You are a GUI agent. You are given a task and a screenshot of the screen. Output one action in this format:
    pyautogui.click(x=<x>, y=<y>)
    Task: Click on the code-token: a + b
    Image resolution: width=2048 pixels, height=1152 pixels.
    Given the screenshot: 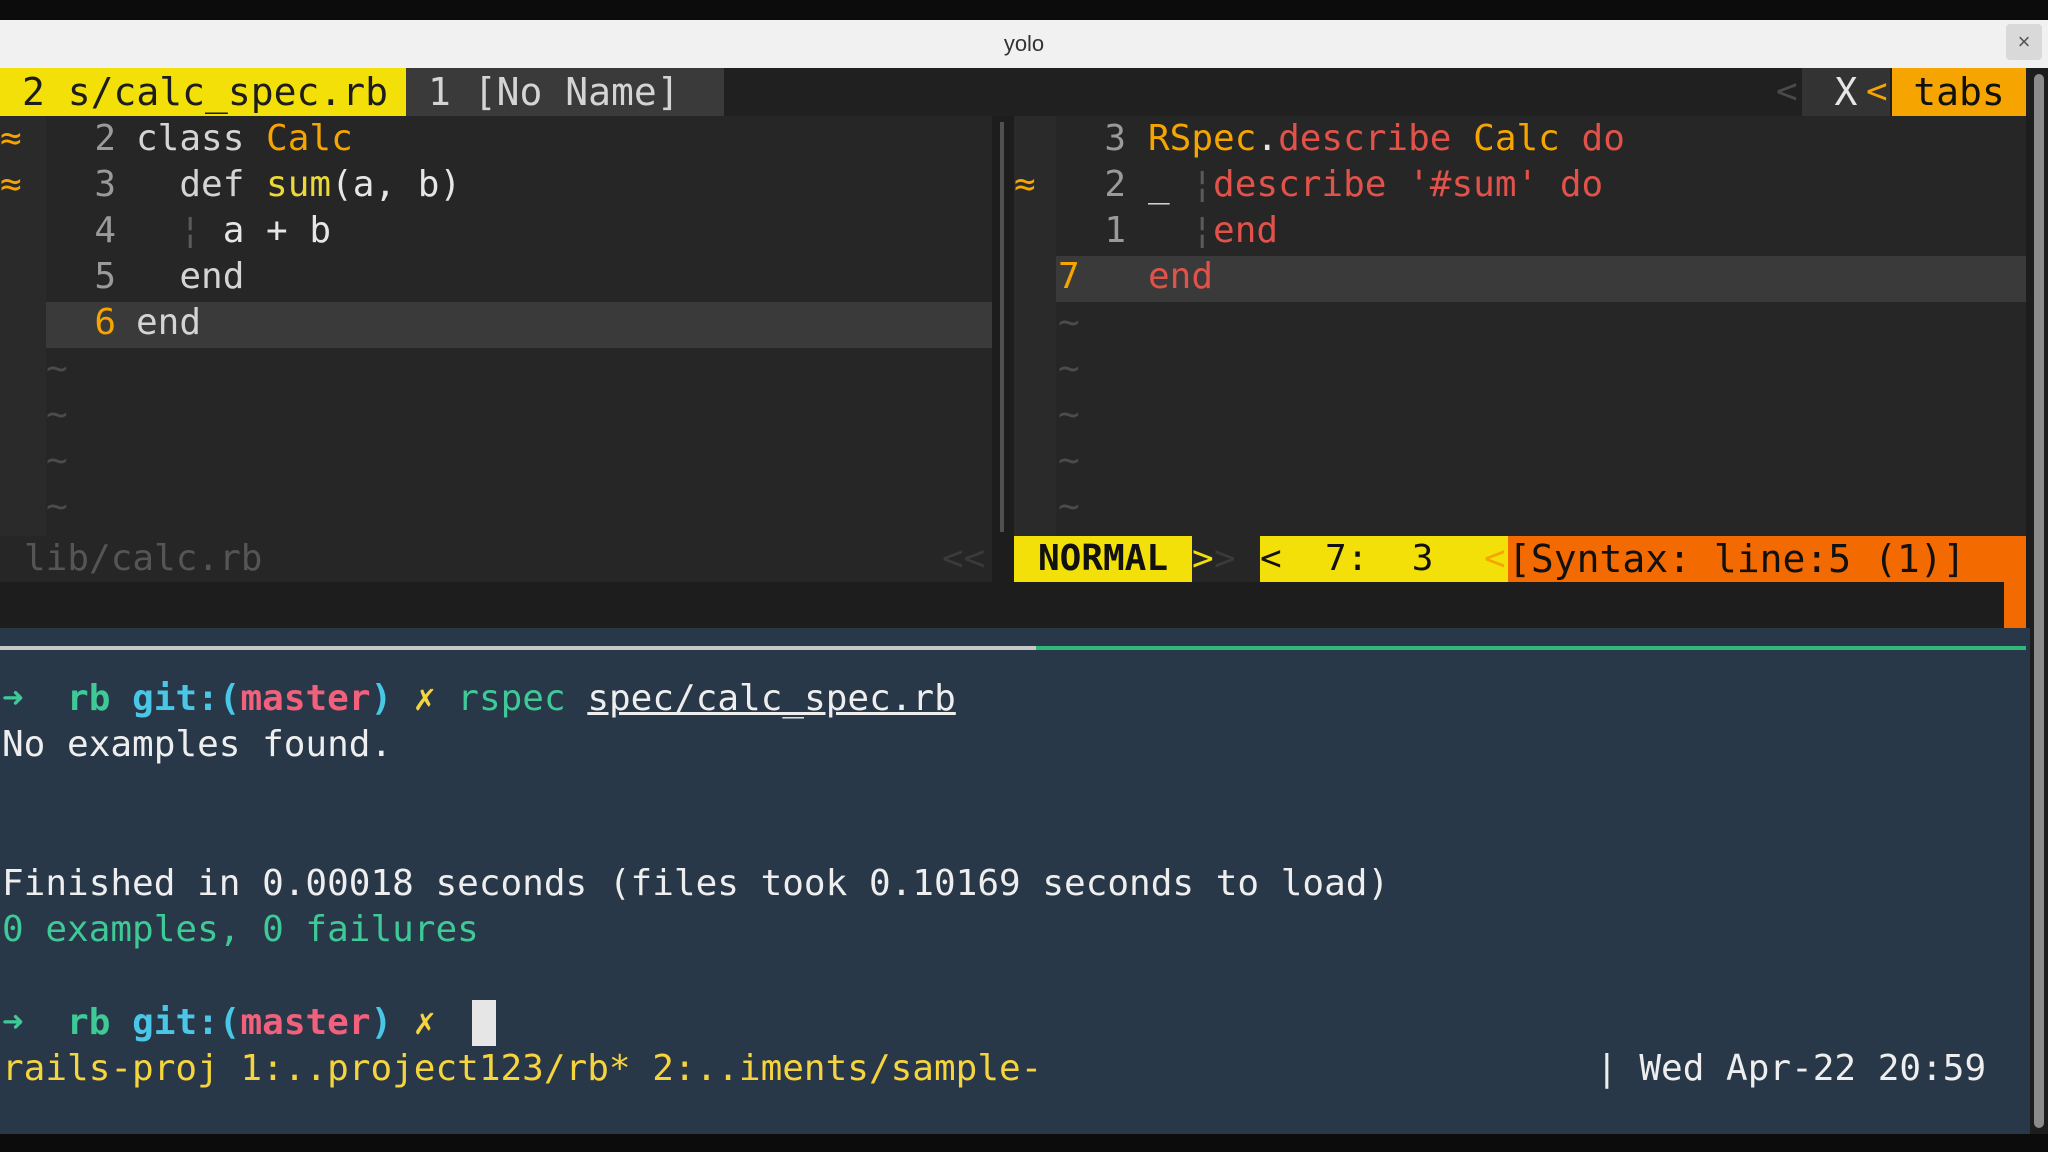 What is the action you would take?
    pyautogui.click(x=277, y=230)
    